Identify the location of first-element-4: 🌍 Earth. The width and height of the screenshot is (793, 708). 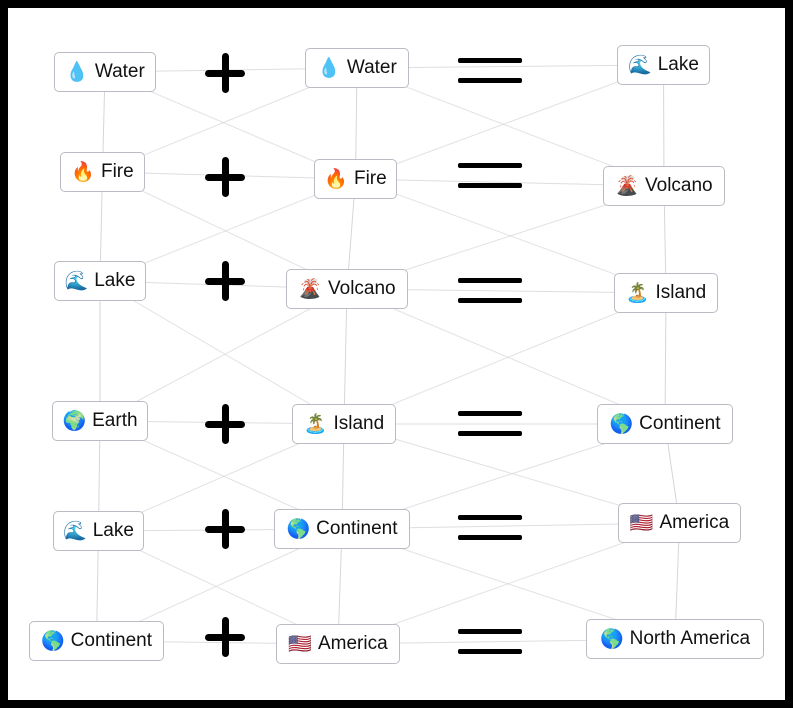
(100, 421).